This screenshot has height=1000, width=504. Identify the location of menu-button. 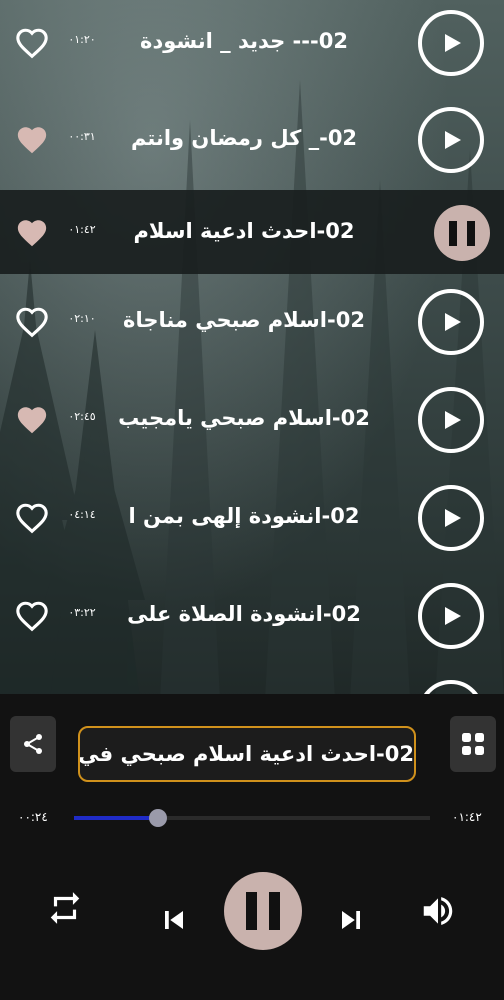
(473, 744).